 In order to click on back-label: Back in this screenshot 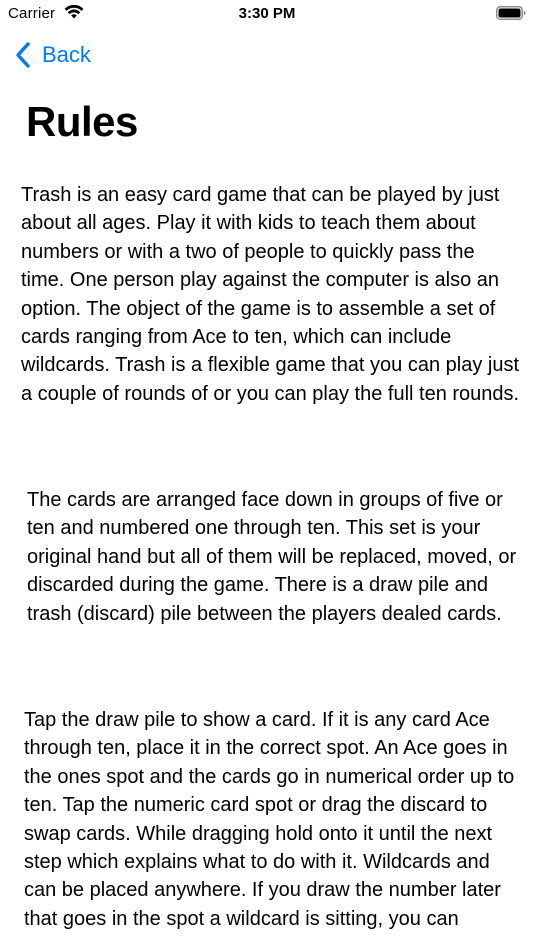, I will do `click(66, 54)`.